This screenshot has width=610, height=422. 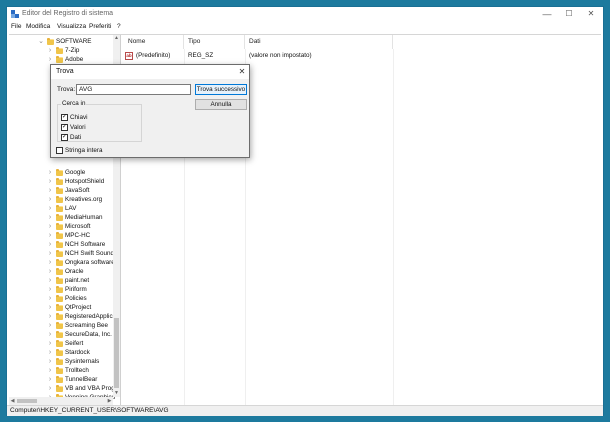 What do you see at coordinates (65, 271) in the screenshot?
I see `tree-item: › Oracle` at bounding box center [65, 271].